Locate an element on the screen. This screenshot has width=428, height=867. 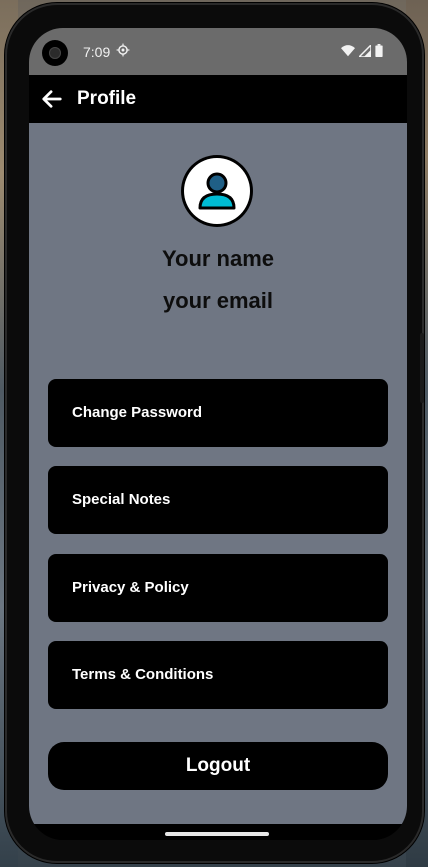
logout-button: Logout is located at coordinates (218, 766).